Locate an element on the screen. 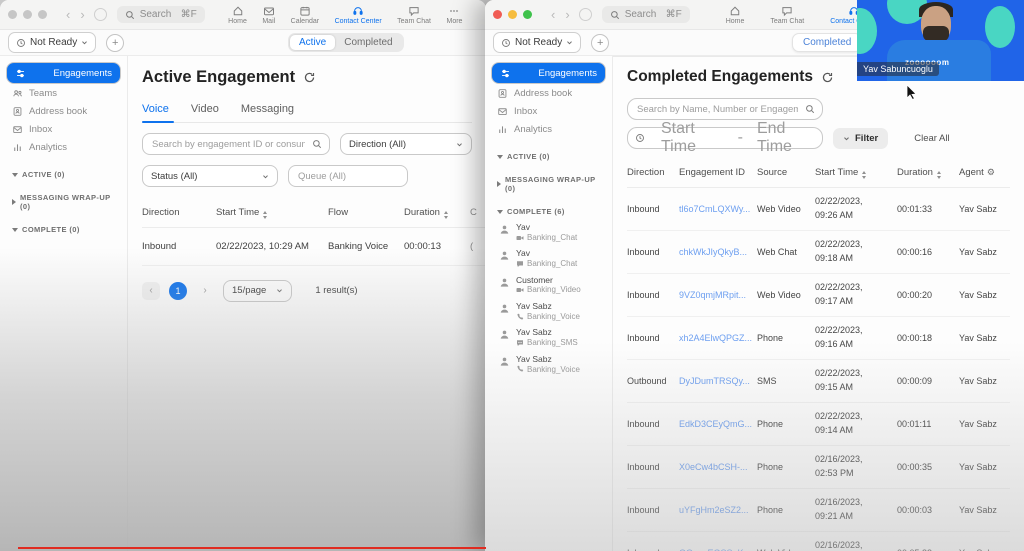  engagement-search-input is located at coordinates (228, 144).